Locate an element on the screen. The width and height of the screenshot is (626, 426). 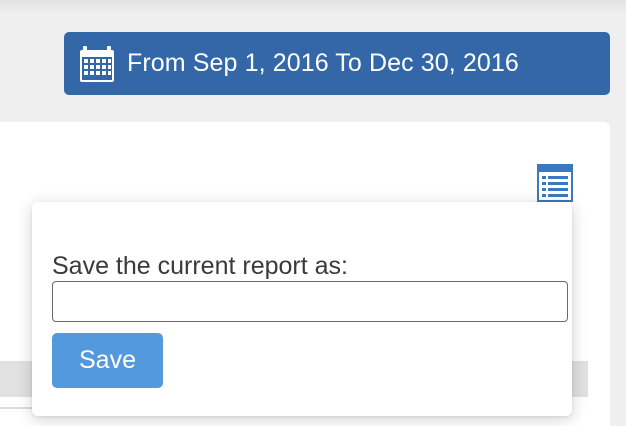
table-header-strip-right is located at coordinates (580, 379).